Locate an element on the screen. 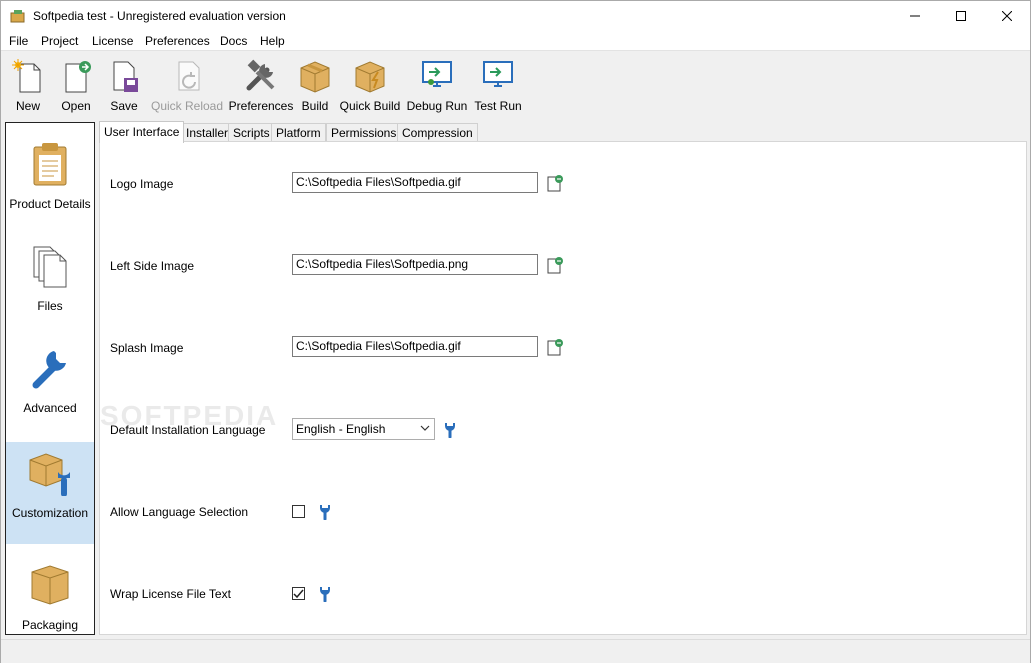 Image resolution: width=1031 pixels, height=663 pixels. sidebar-item-product-details: Product Details is located at coordinates (50, 174).